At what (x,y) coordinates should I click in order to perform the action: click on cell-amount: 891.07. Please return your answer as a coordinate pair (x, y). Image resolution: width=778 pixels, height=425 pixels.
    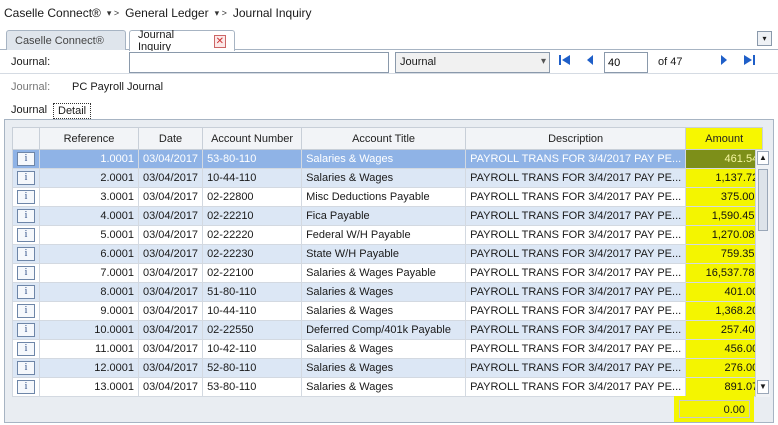
    Looking at the image, I should click on (724, 387).